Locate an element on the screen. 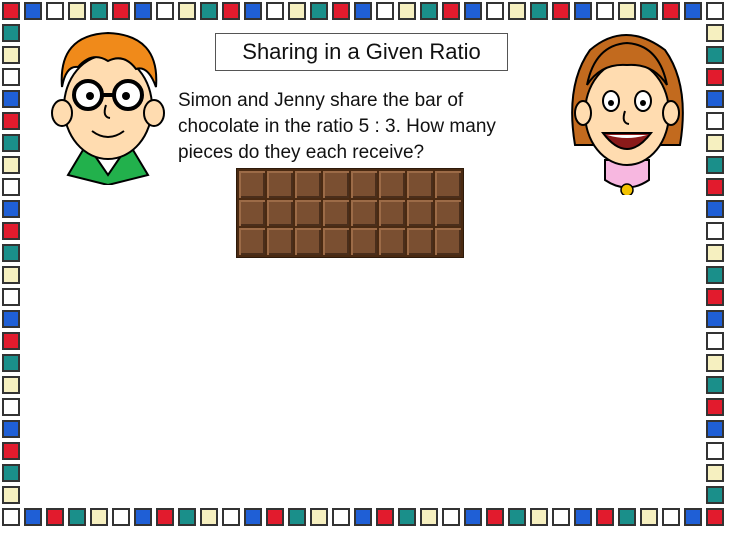  slide-title: Sharing in a Given Ratio is located at coordinates (361, 52).